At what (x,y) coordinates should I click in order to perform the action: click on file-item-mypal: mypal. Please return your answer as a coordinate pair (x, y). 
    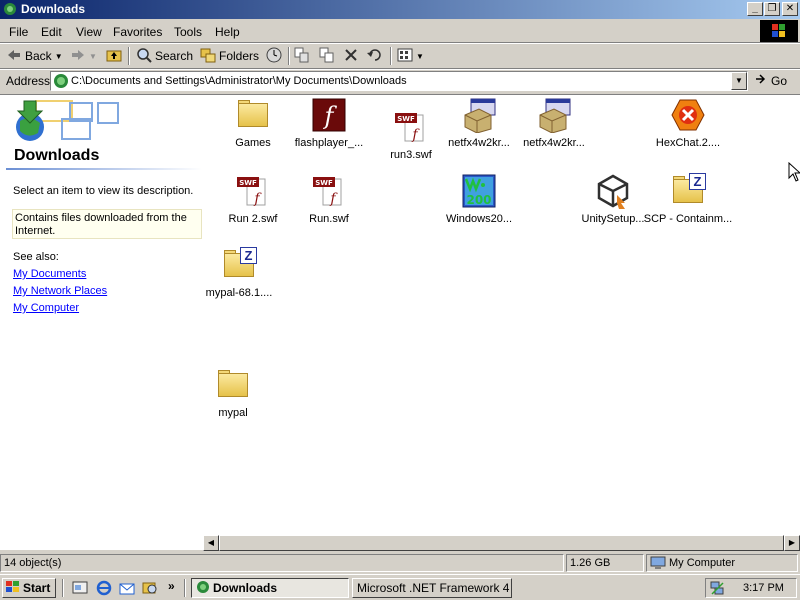
    Looking at the image, I should click on (233, 393).